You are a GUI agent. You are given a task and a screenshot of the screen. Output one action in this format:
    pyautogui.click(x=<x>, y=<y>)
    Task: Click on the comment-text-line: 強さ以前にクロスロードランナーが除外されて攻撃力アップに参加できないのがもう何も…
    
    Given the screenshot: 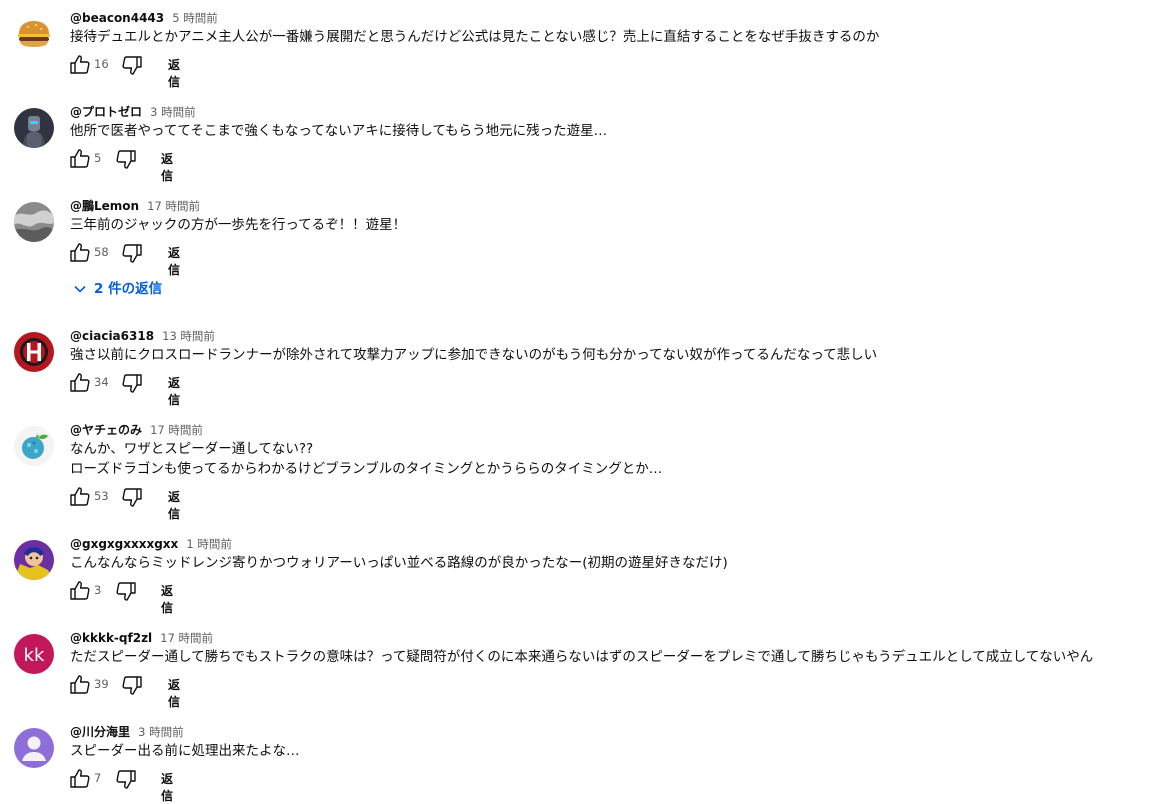 What is the action you would take?
    pyautogui.click(x=474, y=355)
    